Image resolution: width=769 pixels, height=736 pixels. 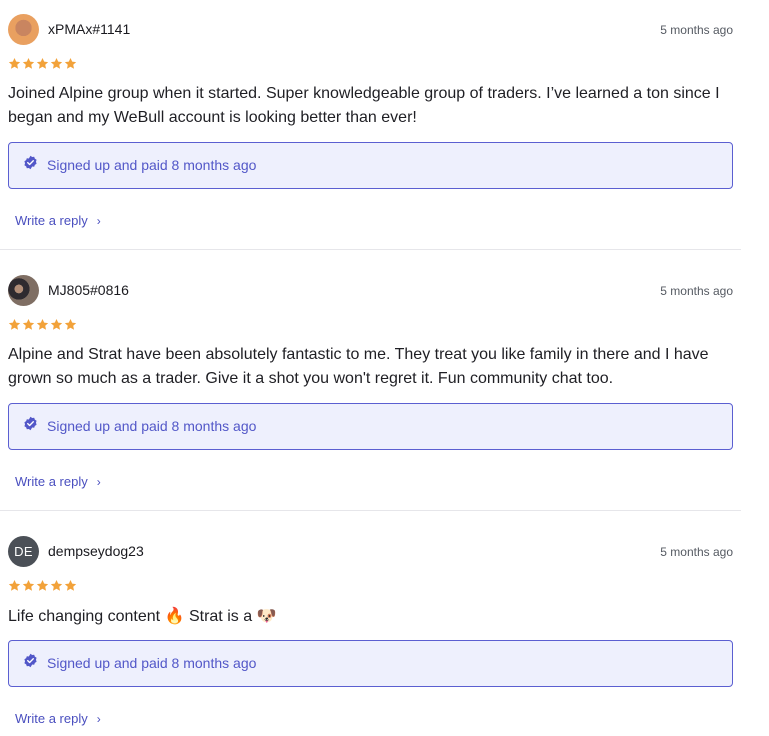 What do you see at coordinates (370, 30) in the screenshot?
I see `review-header: xPMAx#1141 5 months ago` at bounding box center [370, 30].